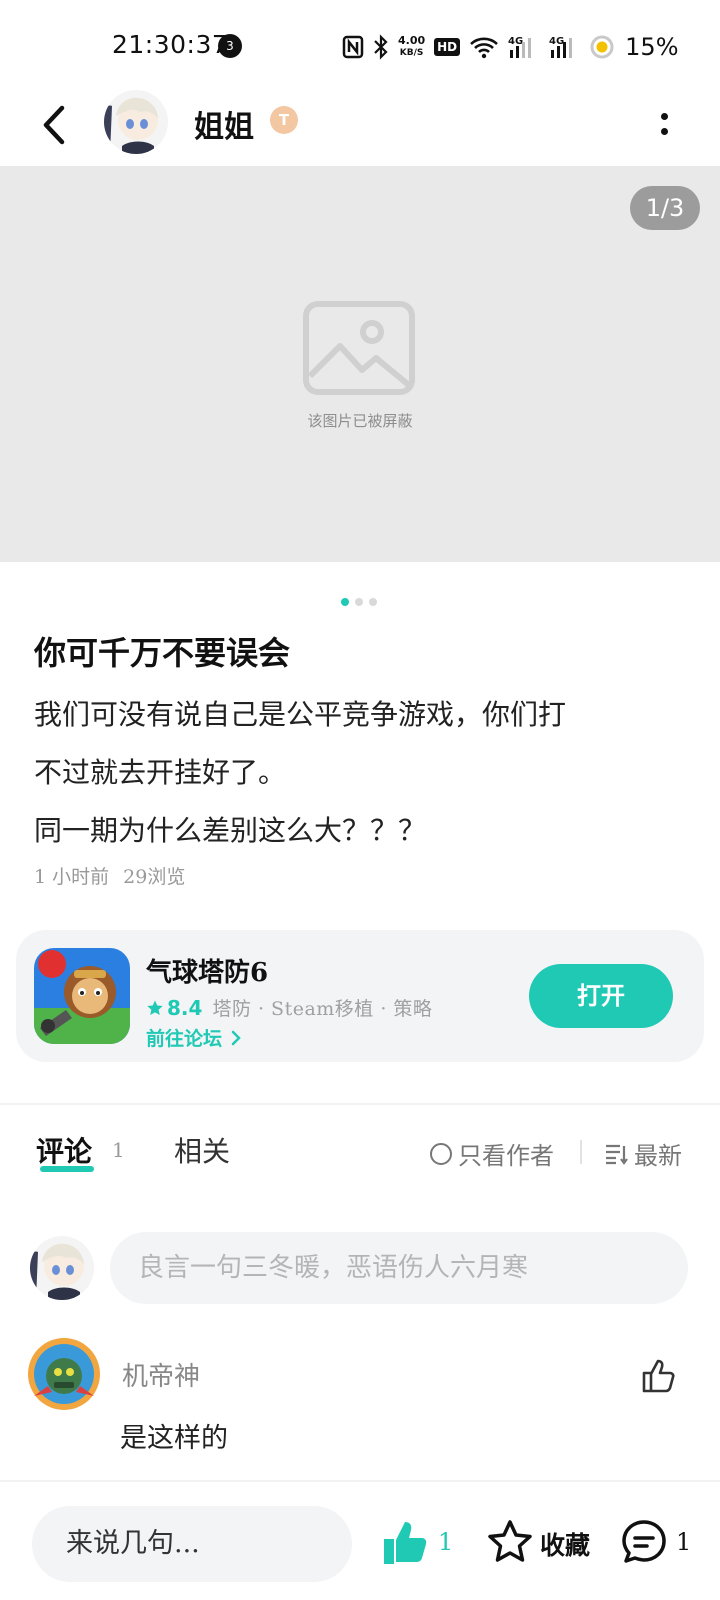 This screenshot has width=720, height=1600. What do you see at coordinates (207, 970) in the screenshot?
I see `game-name: 气球塔防6` at bounding box center [207, 970].